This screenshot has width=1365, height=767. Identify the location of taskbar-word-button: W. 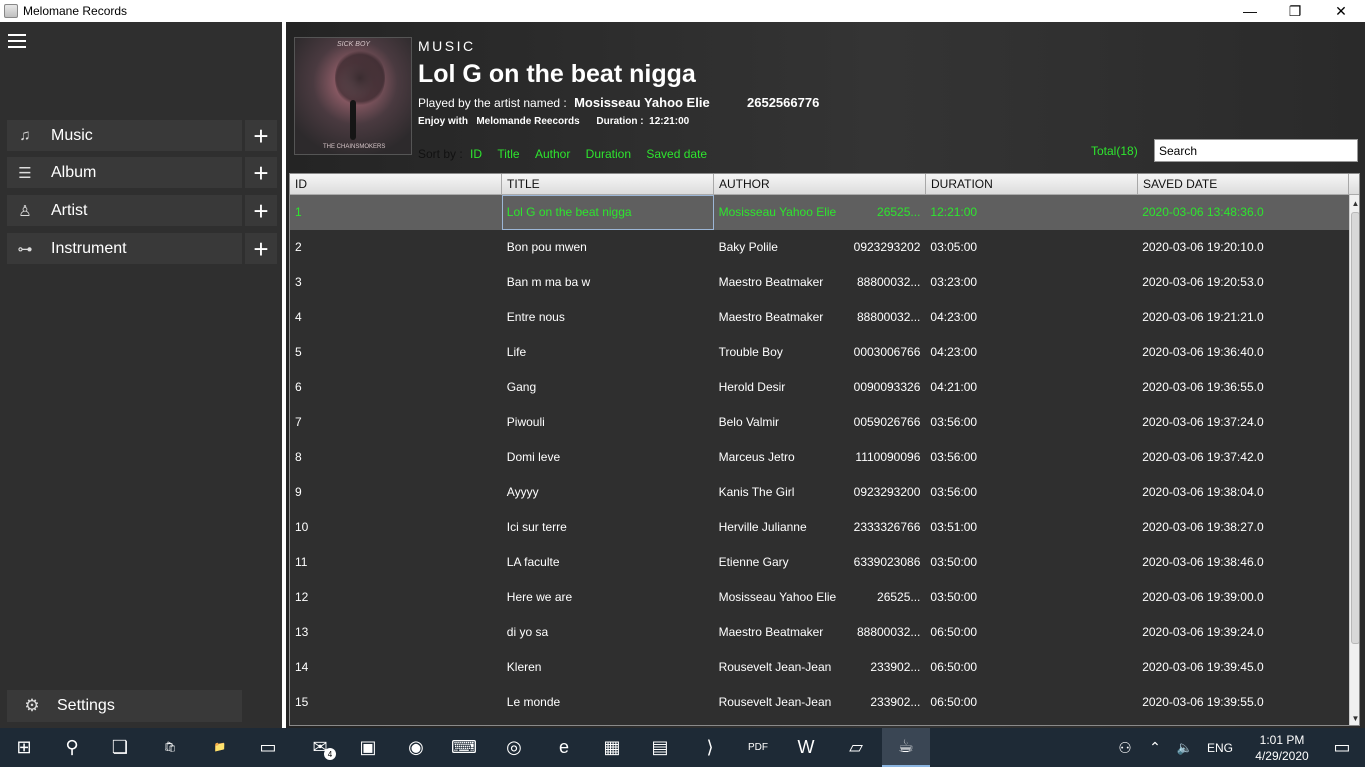
(806, 747).